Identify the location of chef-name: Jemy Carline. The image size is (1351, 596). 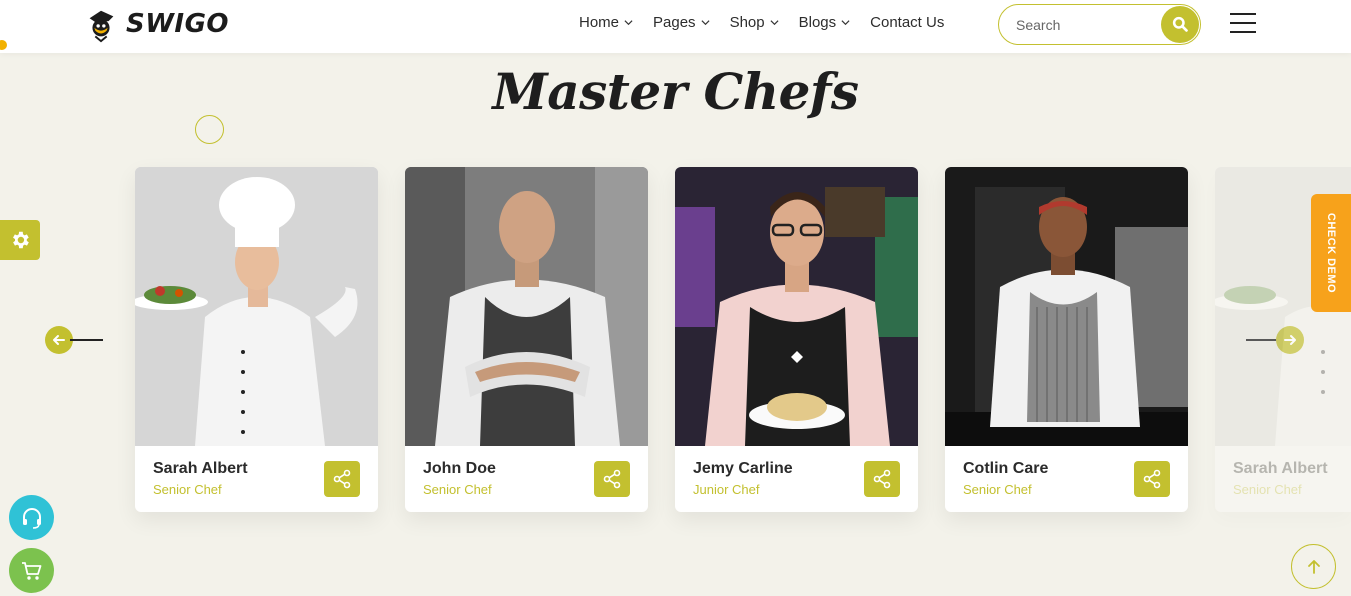
(743, 468).